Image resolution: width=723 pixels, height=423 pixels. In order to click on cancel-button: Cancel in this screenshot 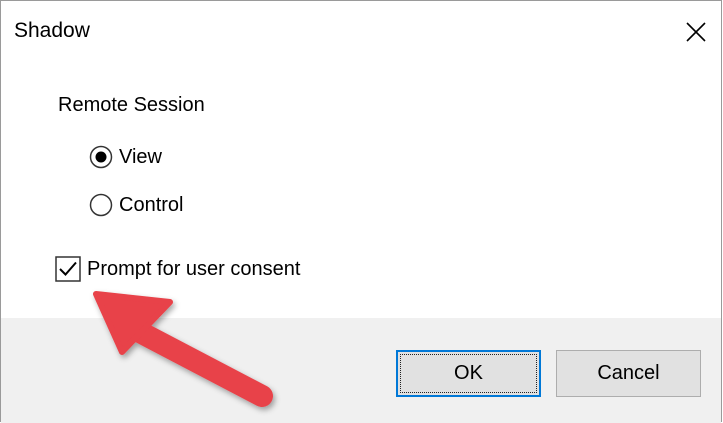, I will do `click(628, 373)`.